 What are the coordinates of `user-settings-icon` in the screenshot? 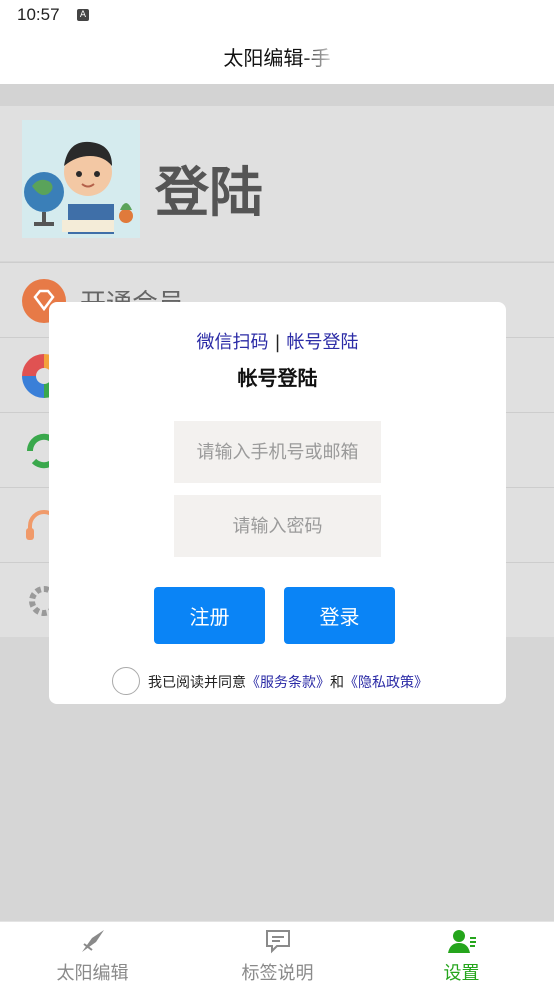 It's located at (462, 941).